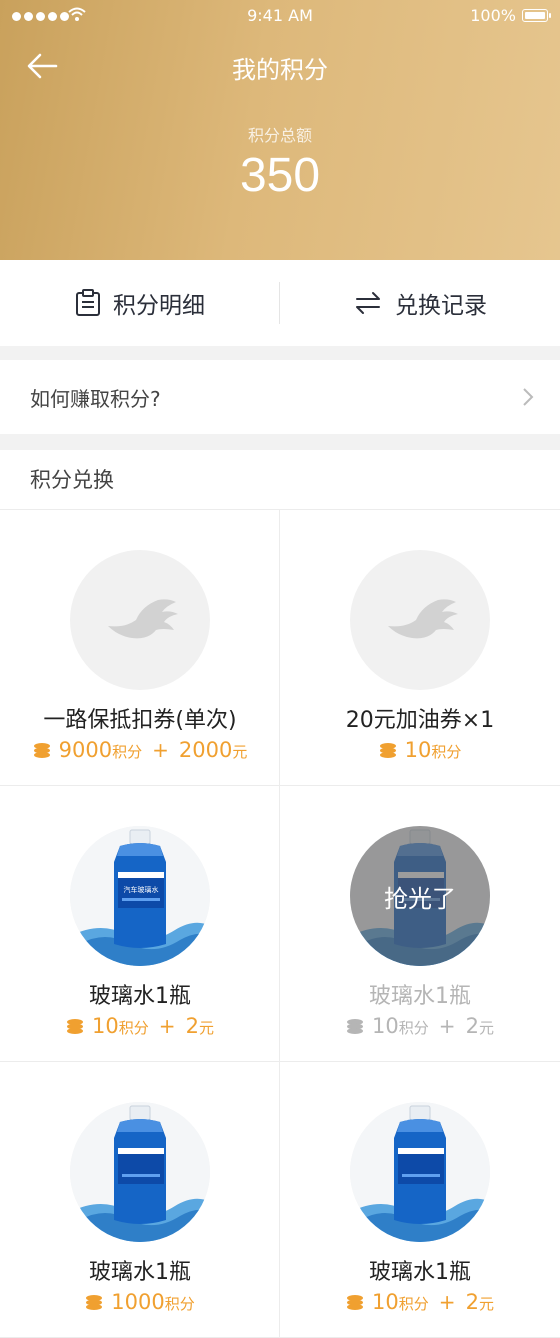 Image resolution: width=560 pixels, height=1338 pixels. I want to click on points-value: 9000, so click(85, 750).